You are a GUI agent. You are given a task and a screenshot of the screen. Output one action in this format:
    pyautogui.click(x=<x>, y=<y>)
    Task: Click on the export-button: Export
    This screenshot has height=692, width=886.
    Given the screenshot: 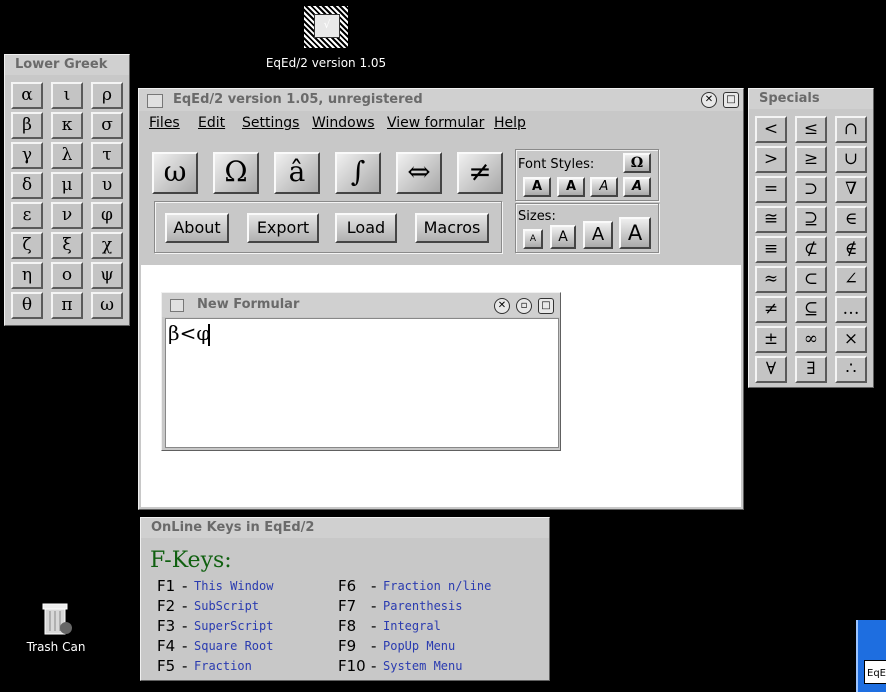 What is the action you would take?
    pyautogui.click(x=283, y=228)
    